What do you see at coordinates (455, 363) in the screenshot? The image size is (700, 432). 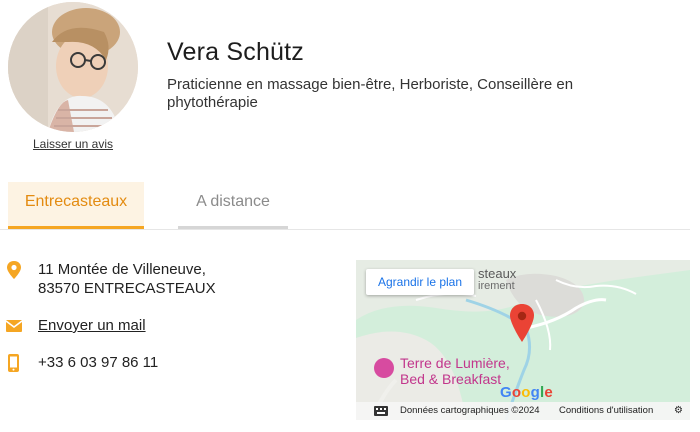 I see `poi-line-1: Terre de Lumière,` at bounding box center [455, 363].